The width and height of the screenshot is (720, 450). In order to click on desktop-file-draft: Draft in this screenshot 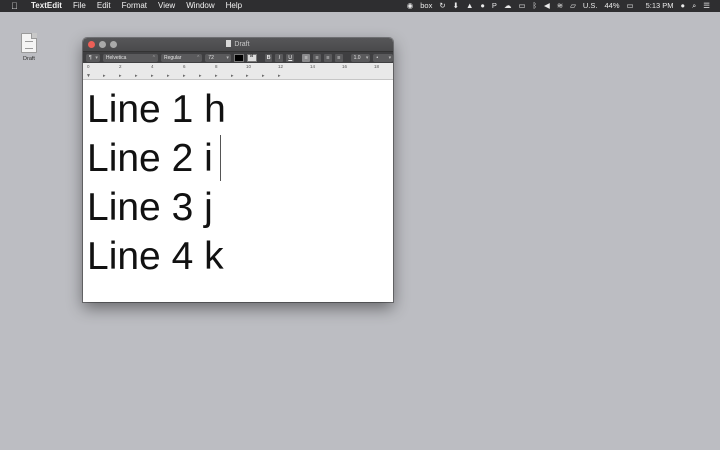, I will do `click(29, 47)`.